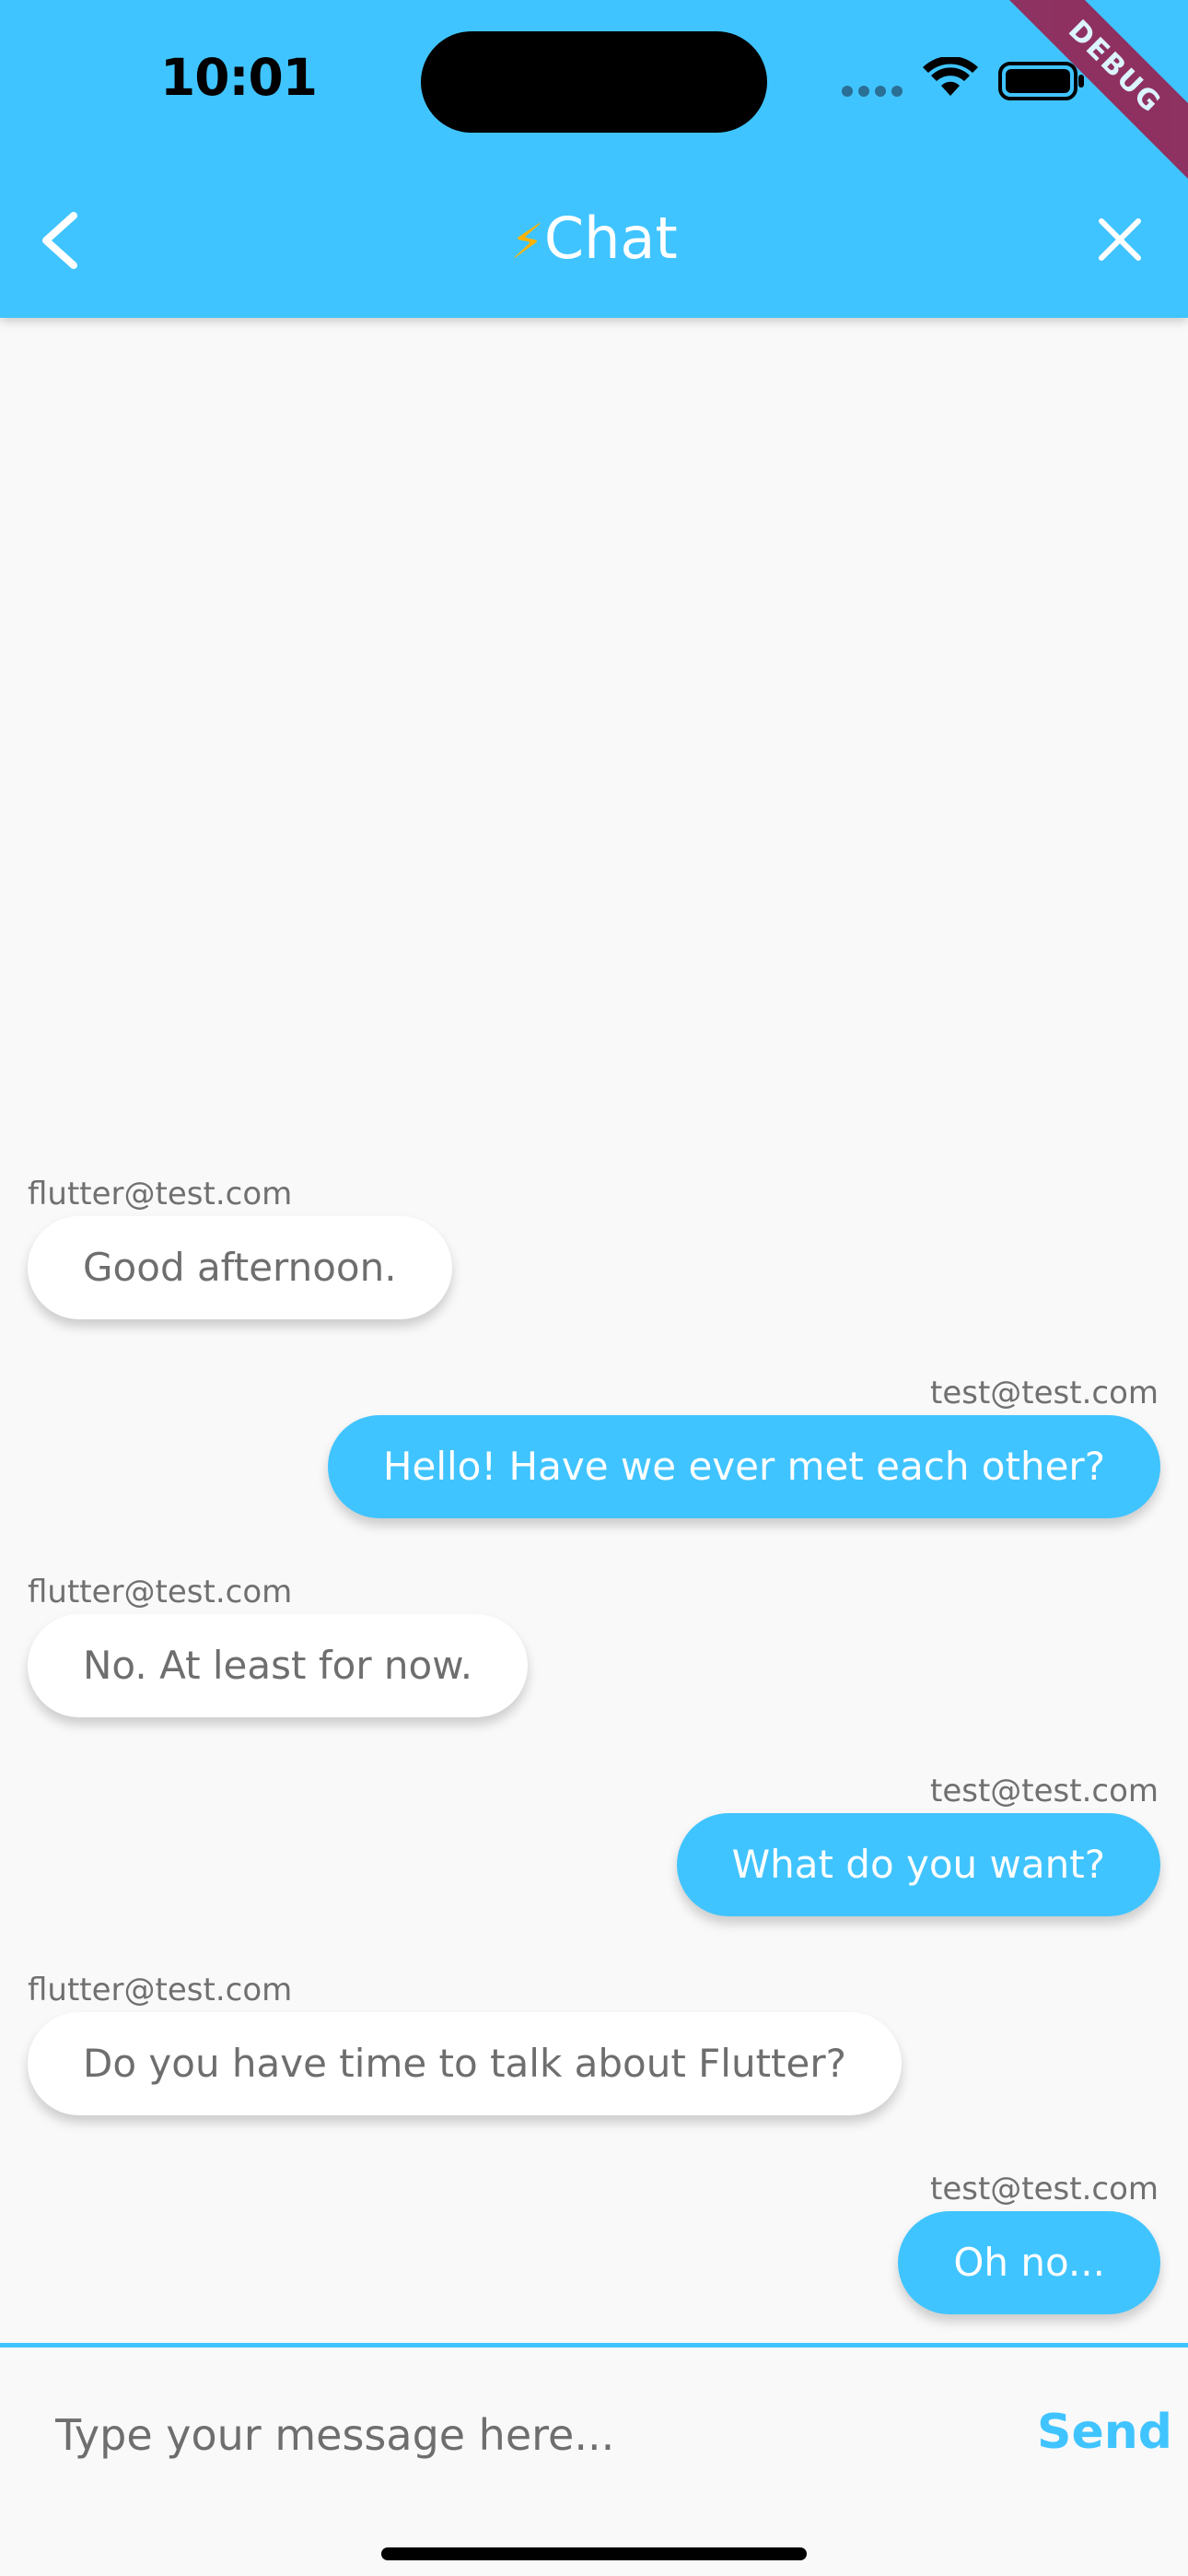  I want to click on page-title-text: Chat, so click(610, 238).